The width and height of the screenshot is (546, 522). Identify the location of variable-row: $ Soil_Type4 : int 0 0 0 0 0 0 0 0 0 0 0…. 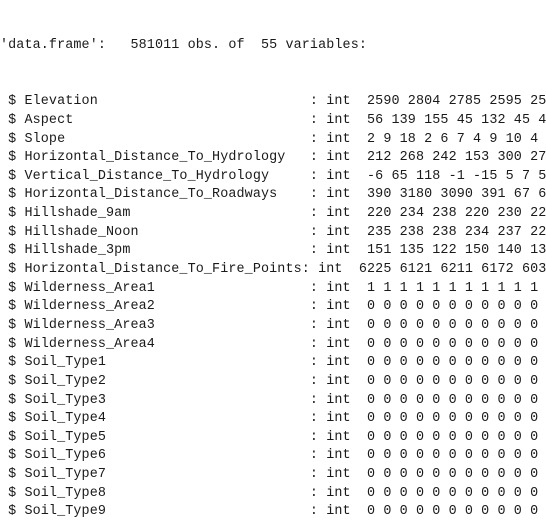
(273, 419).